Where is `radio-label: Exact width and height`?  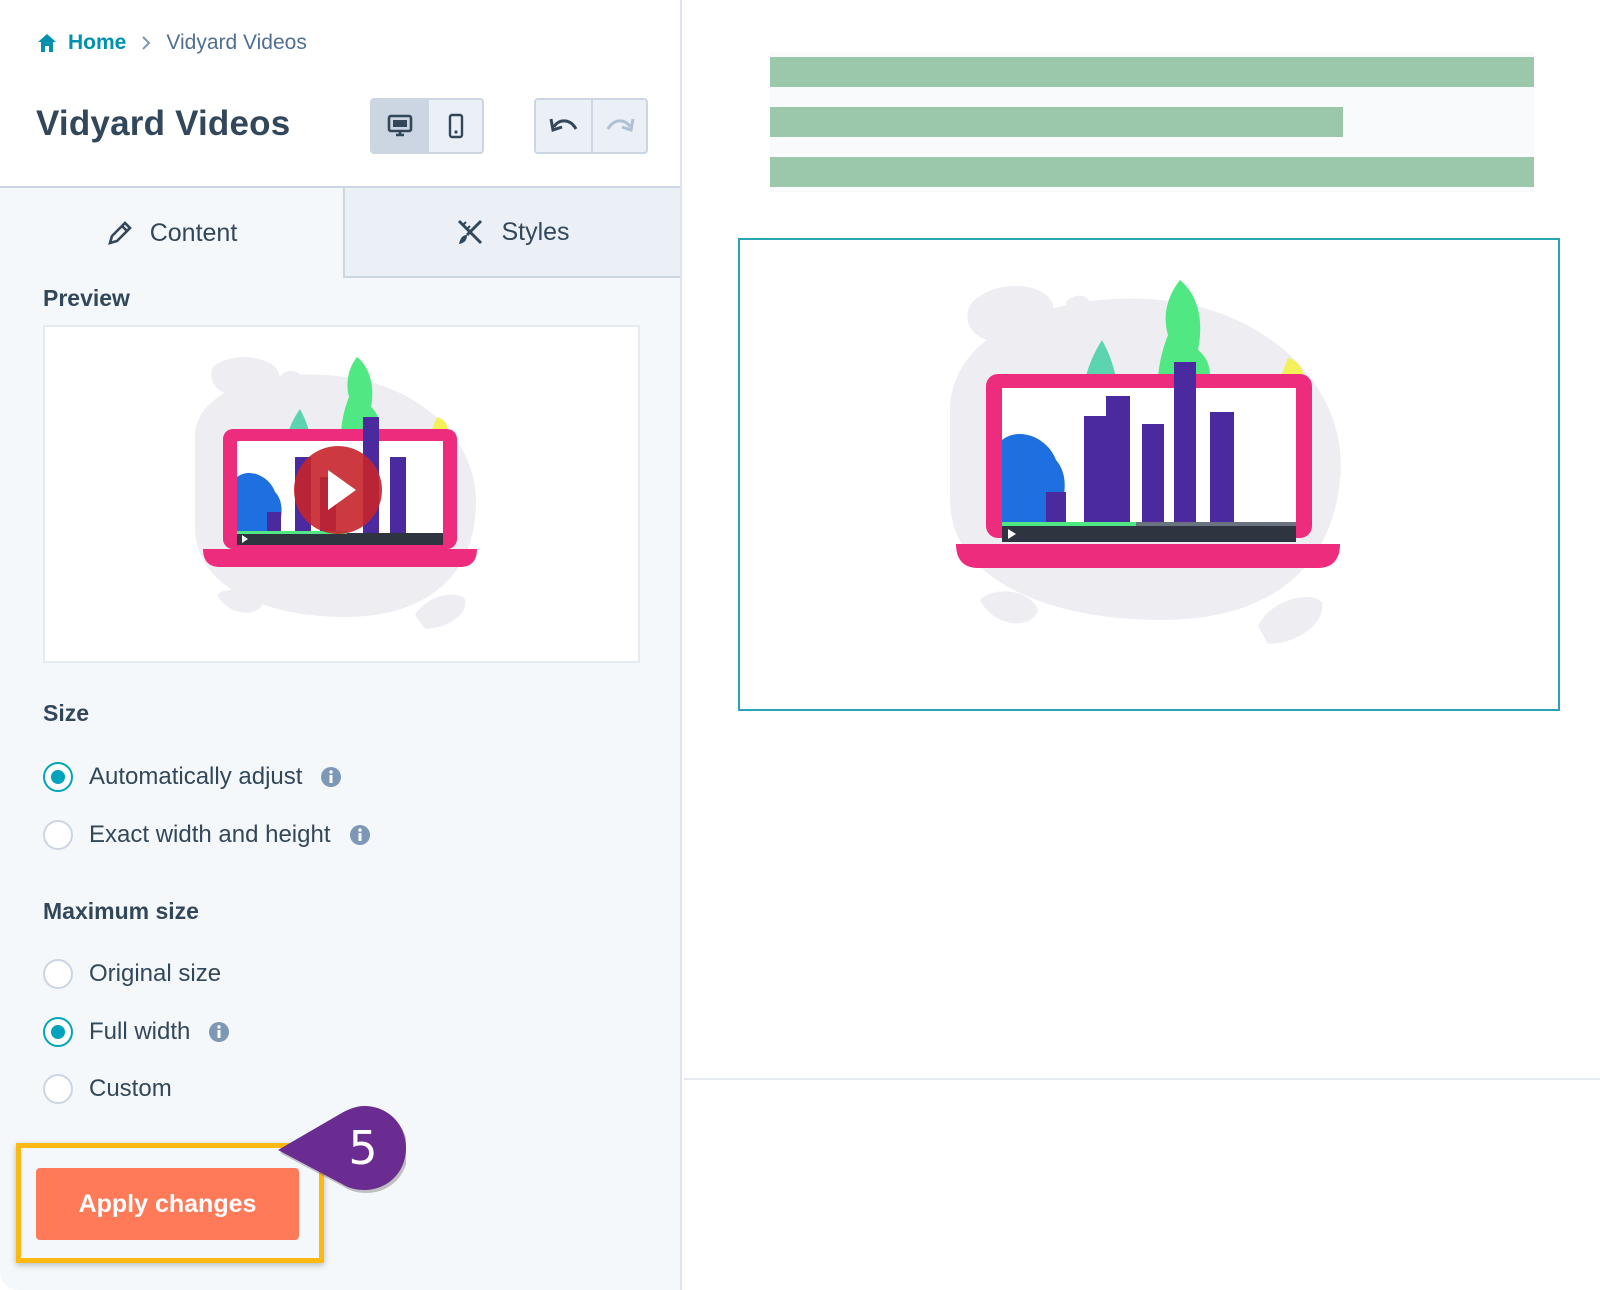
radio-label: Exact width and height is located at coordinates (210, 834).